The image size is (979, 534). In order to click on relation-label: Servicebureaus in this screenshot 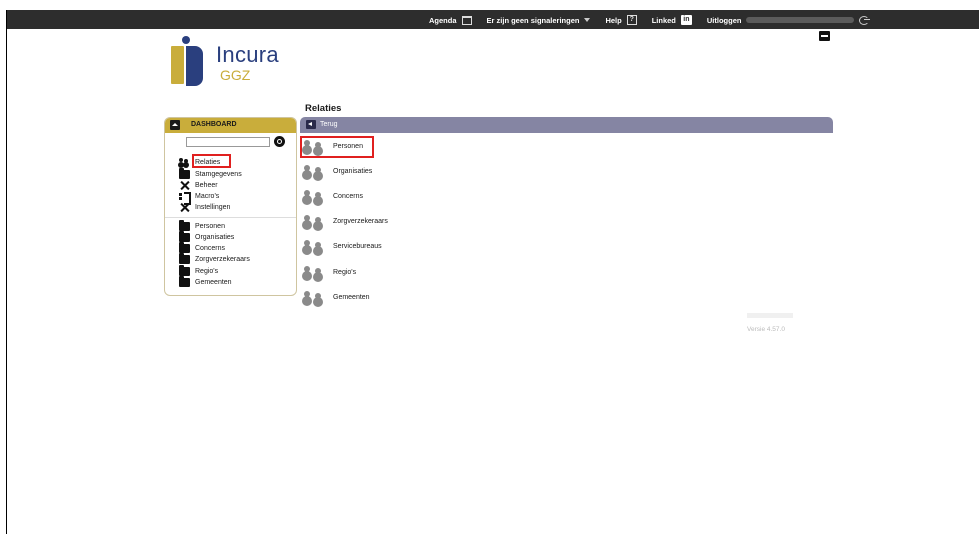, I will do `click(357, 246)`.